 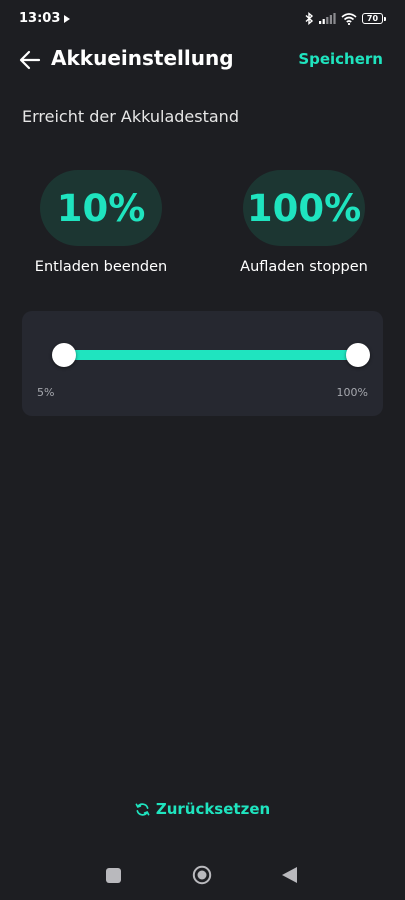 I want to click on app-header: Akkueinstellung Speichern, so click(x=202, y=60).